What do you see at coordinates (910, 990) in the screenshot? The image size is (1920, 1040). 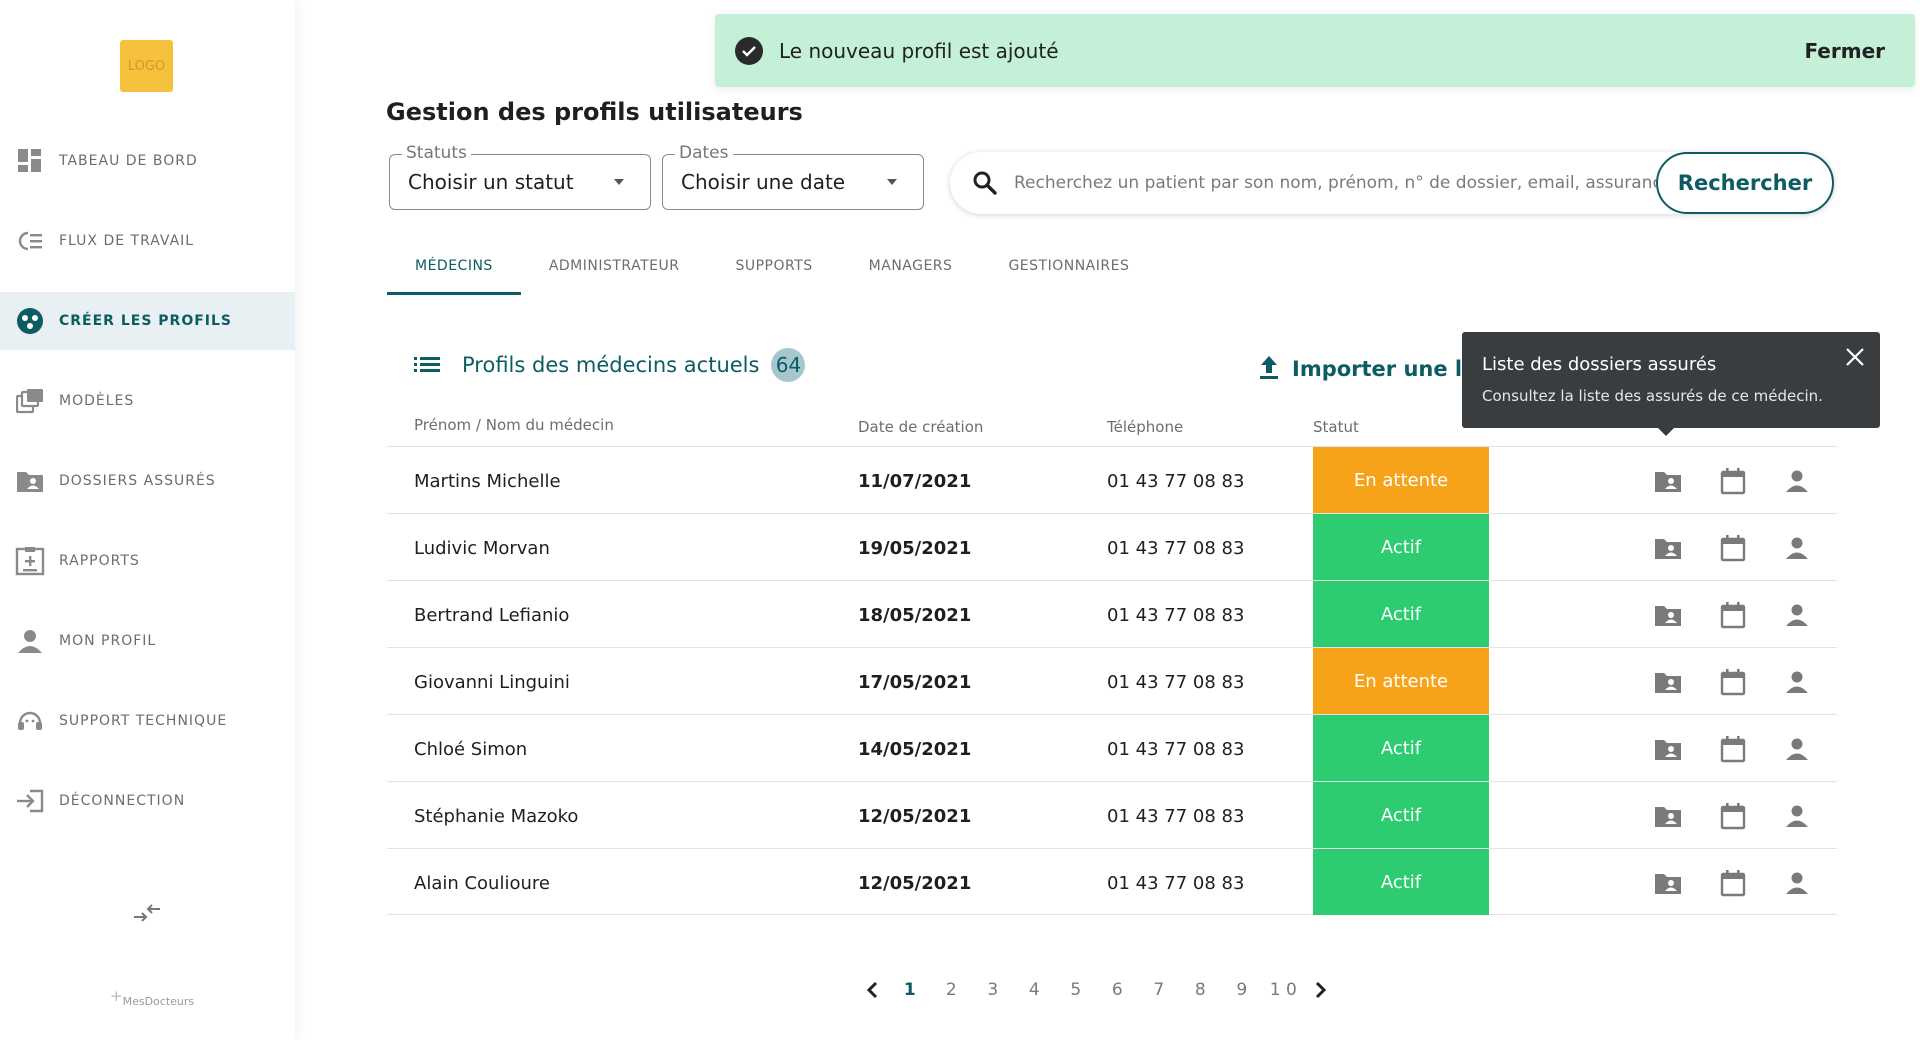 I see `page-number: 1` at bounding box center [910, 990].